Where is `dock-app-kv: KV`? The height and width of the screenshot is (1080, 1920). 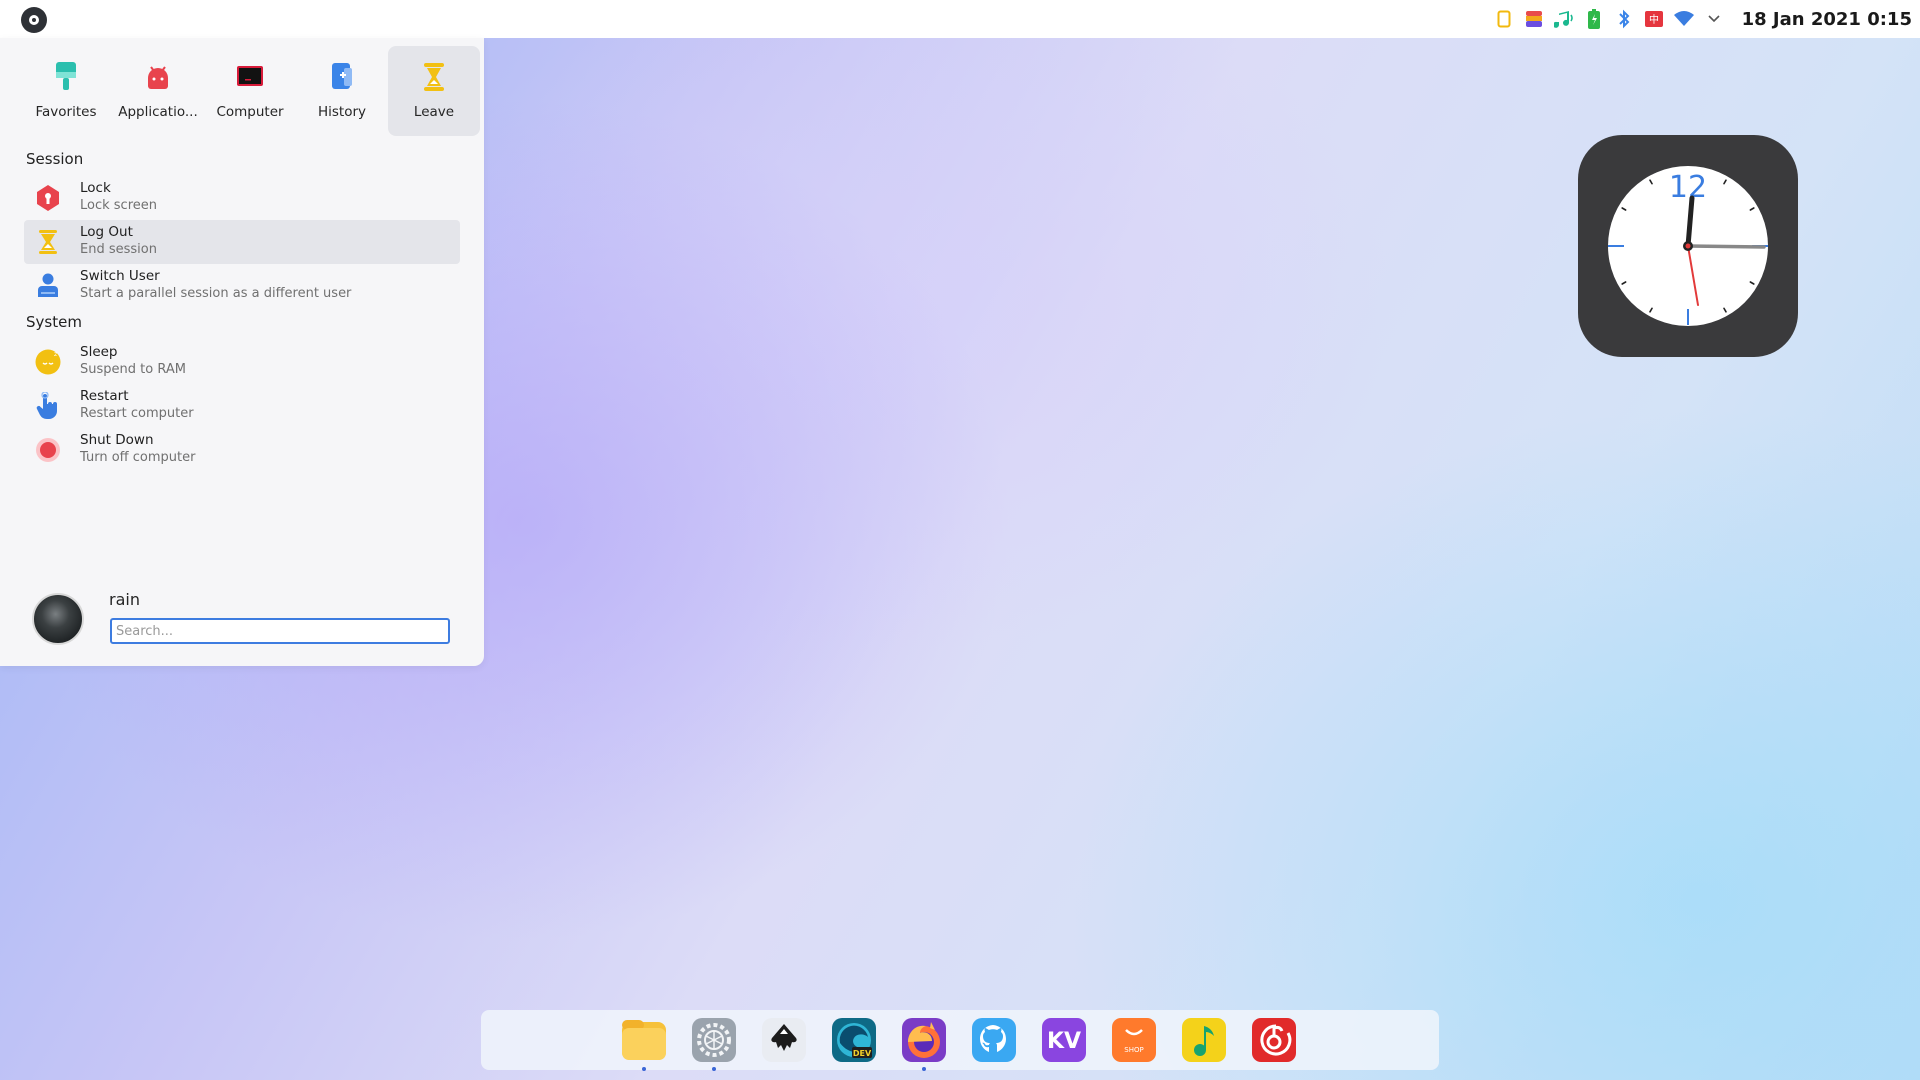
dock-app-kv: KV is located at coordinates (1064, 1040).